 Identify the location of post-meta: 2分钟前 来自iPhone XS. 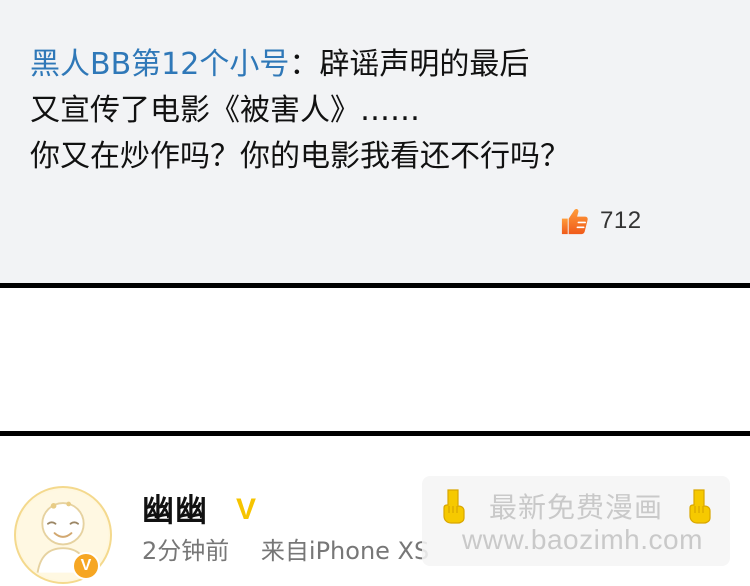
(285, 551).